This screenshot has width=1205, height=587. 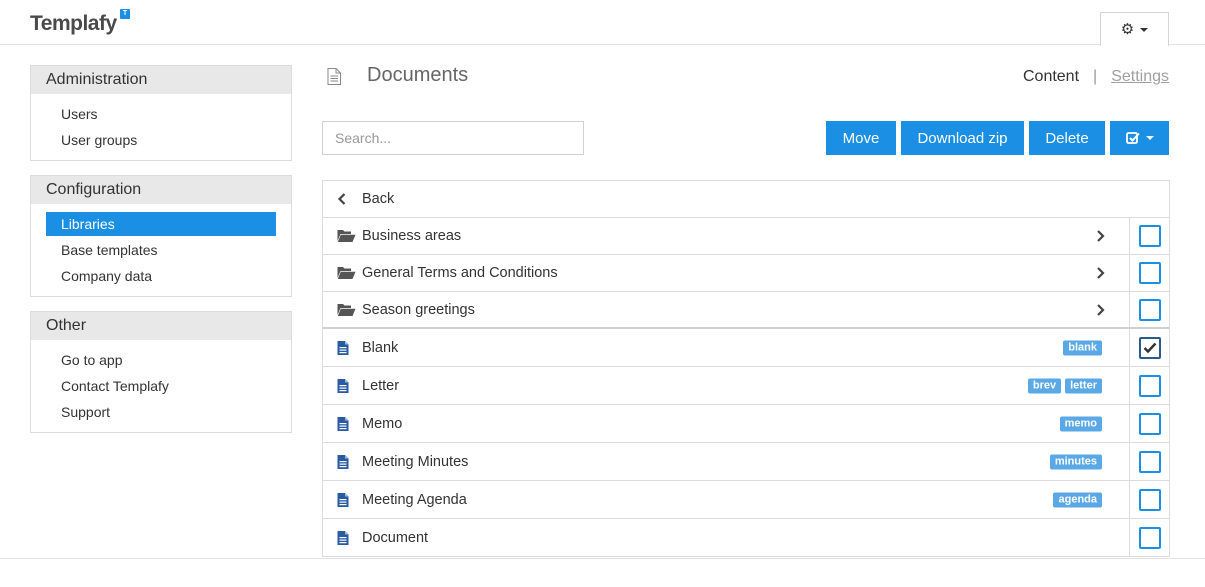 I want to click on sidebar-item-contact-templafy: Contact Templafy, so click(x=161, y=386).